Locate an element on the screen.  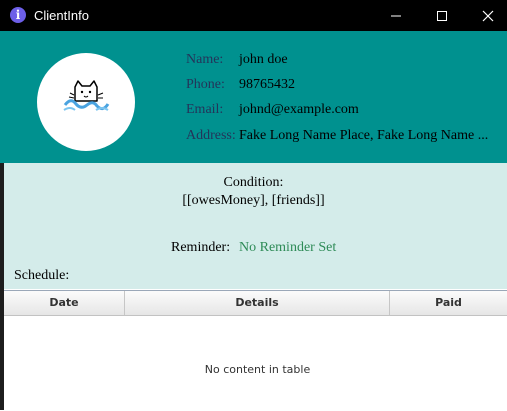
minimize-icon is located at coordinates (396, 16).